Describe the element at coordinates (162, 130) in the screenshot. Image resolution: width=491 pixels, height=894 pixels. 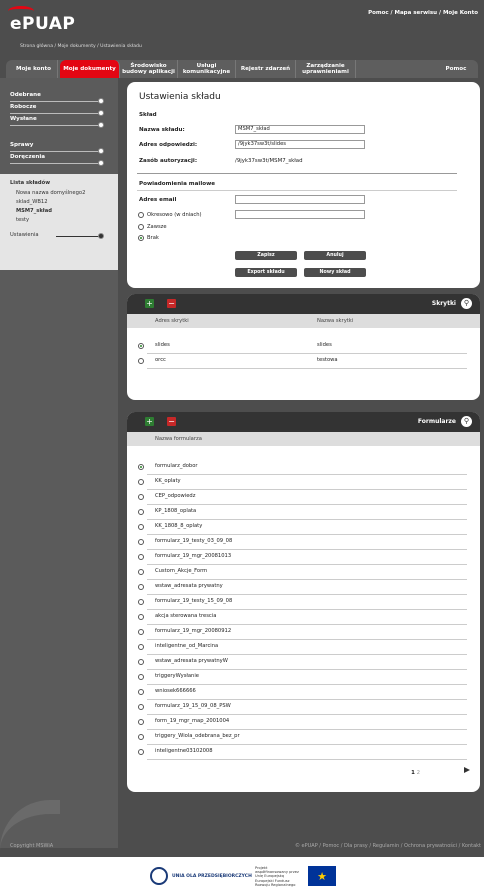
I see `name-label: Nazwa składu:` at that location.